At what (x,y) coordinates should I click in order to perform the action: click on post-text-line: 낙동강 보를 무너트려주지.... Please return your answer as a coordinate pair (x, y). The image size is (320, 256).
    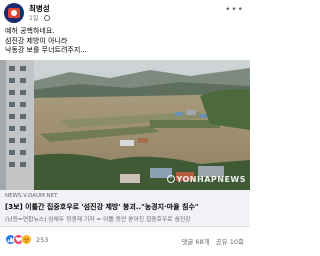
    Looking at the image, I should click on (46, 50).